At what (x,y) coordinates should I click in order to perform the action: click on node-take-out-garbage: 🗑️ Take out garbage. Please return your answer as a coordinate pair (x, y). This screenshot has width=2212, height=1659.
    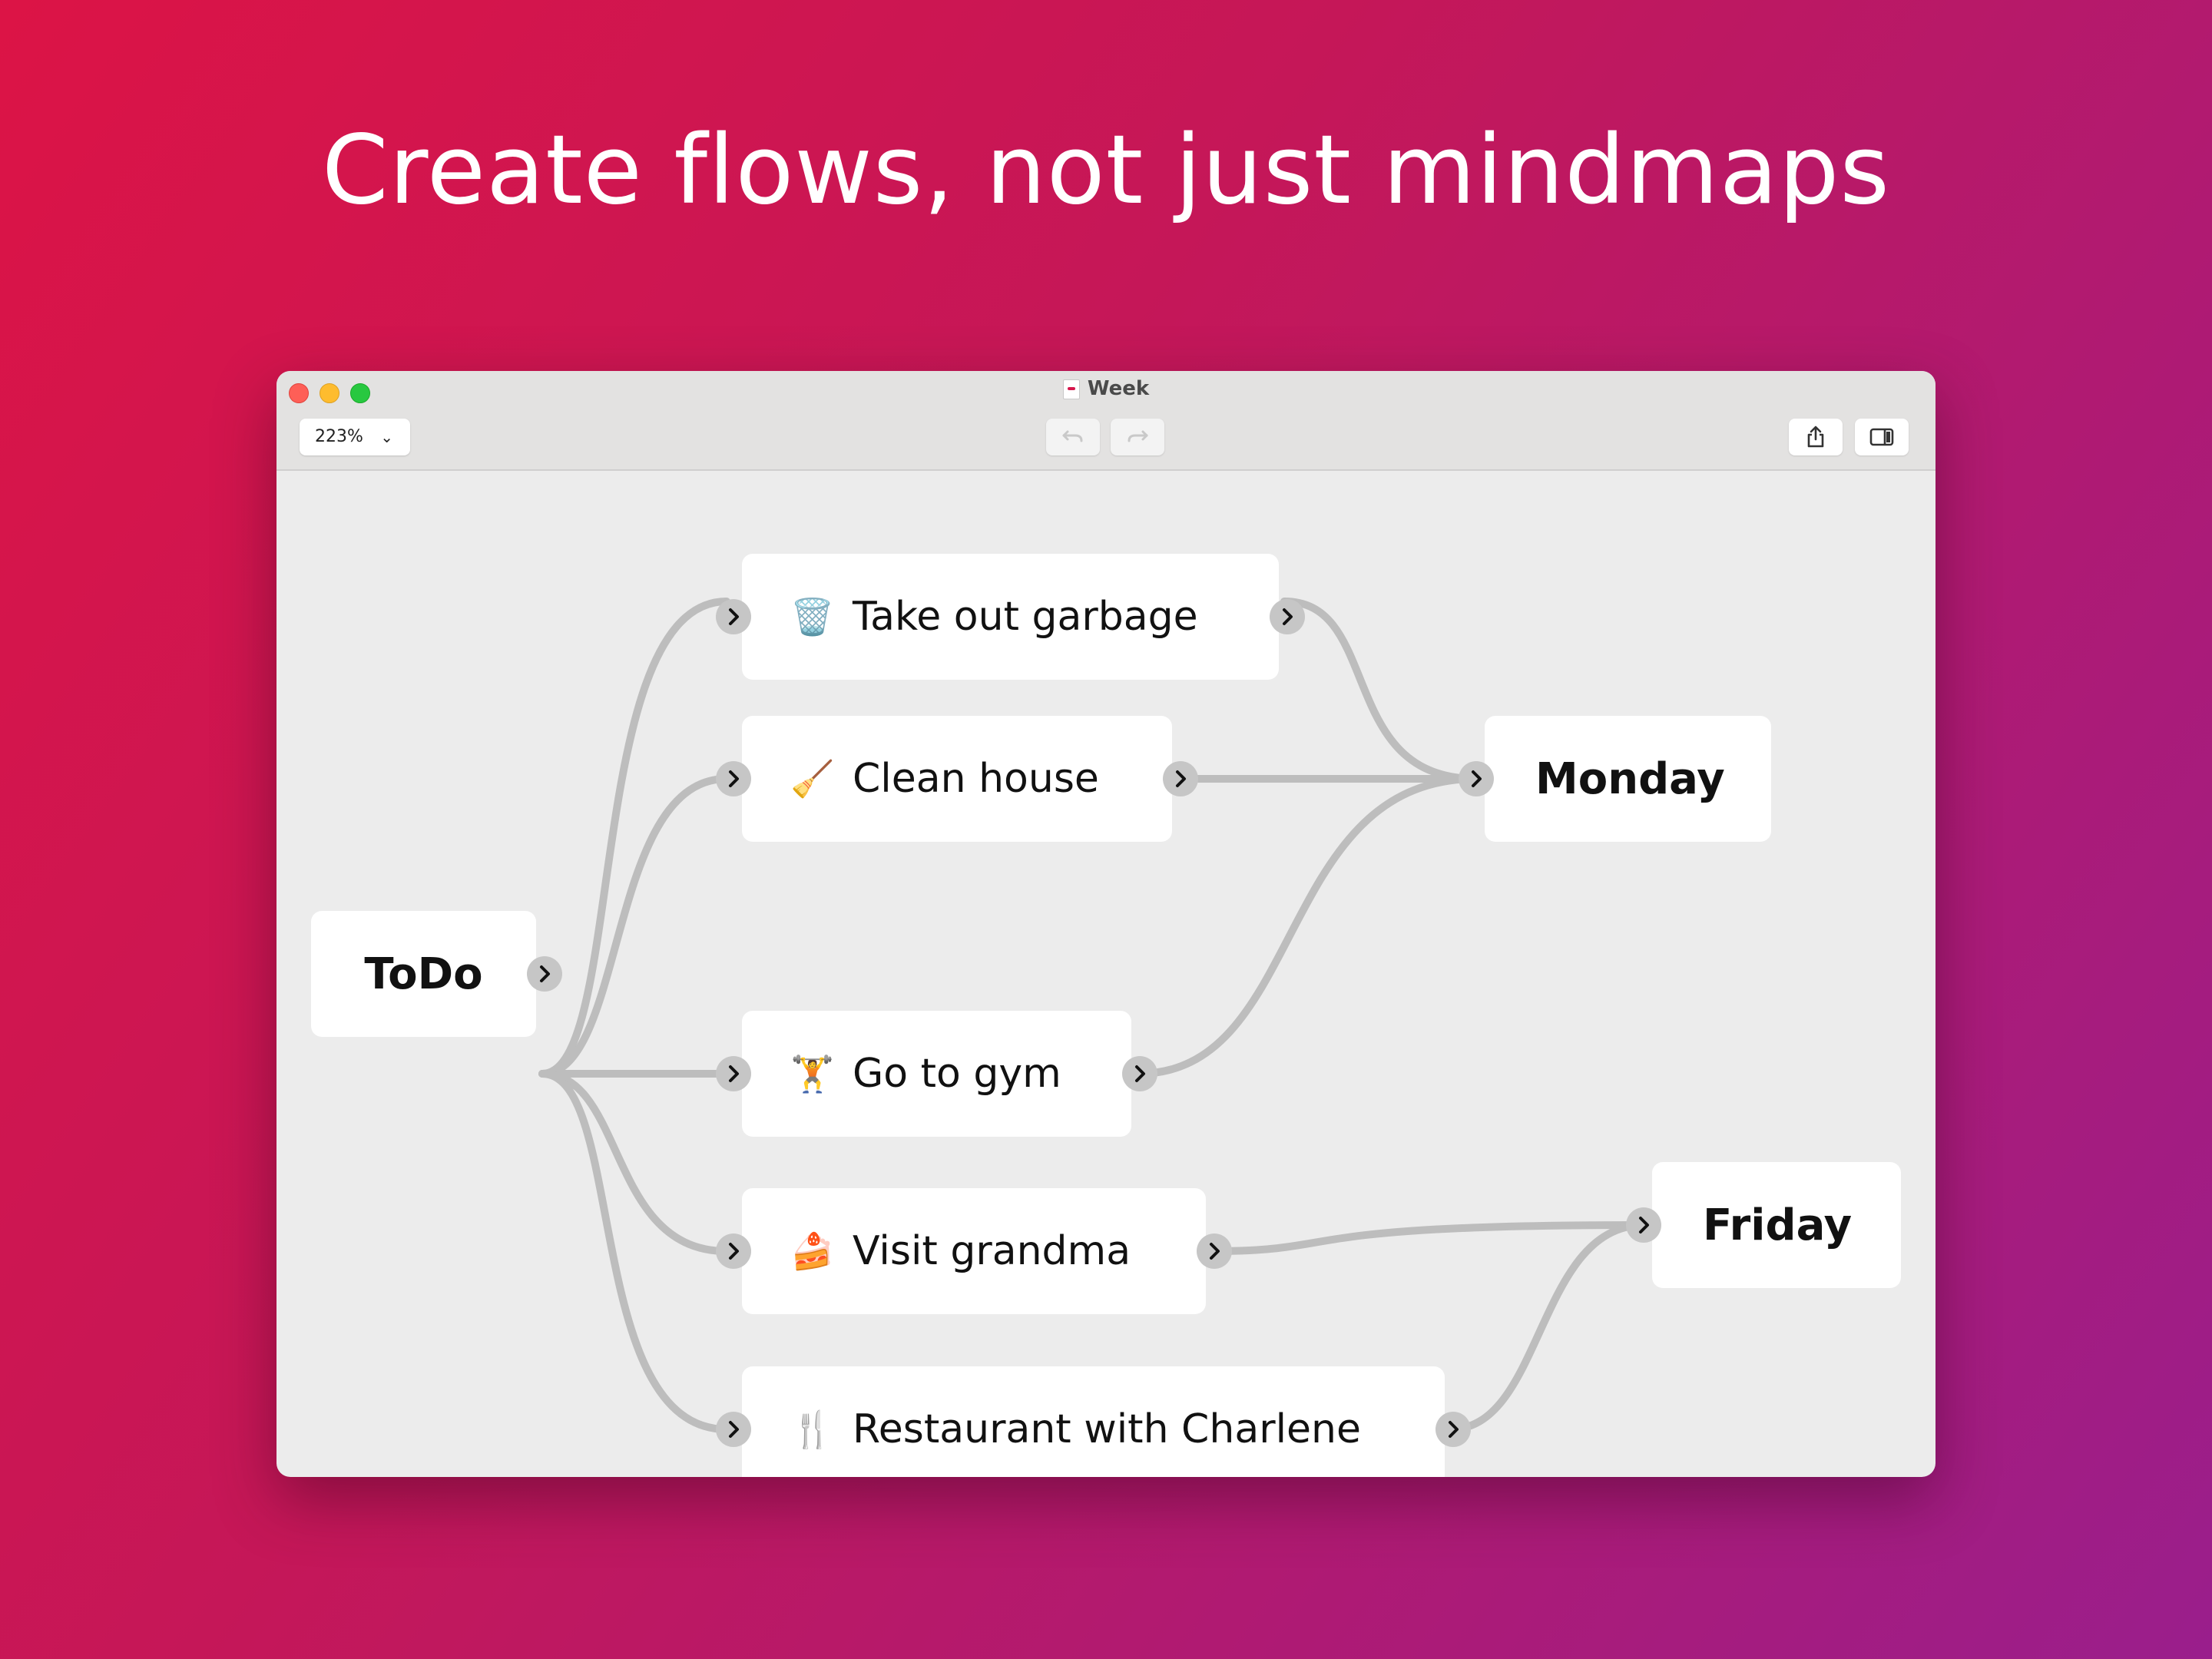
    Looking at the image, I should click on (1010, 617).